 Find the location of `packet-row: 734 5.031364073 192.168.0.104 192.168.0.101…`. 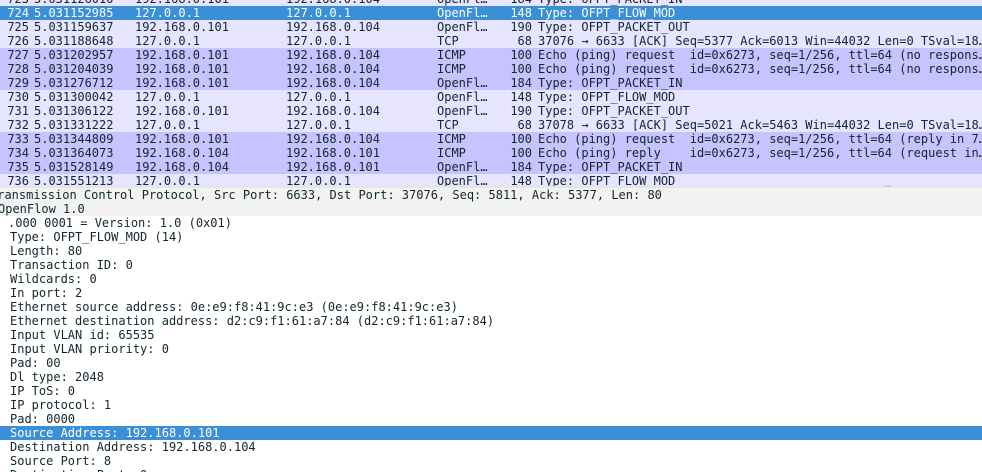

packet-row: 734 5.031364073 192.168.0.104 192.168.0.101… is located at coordinates (491, 153).